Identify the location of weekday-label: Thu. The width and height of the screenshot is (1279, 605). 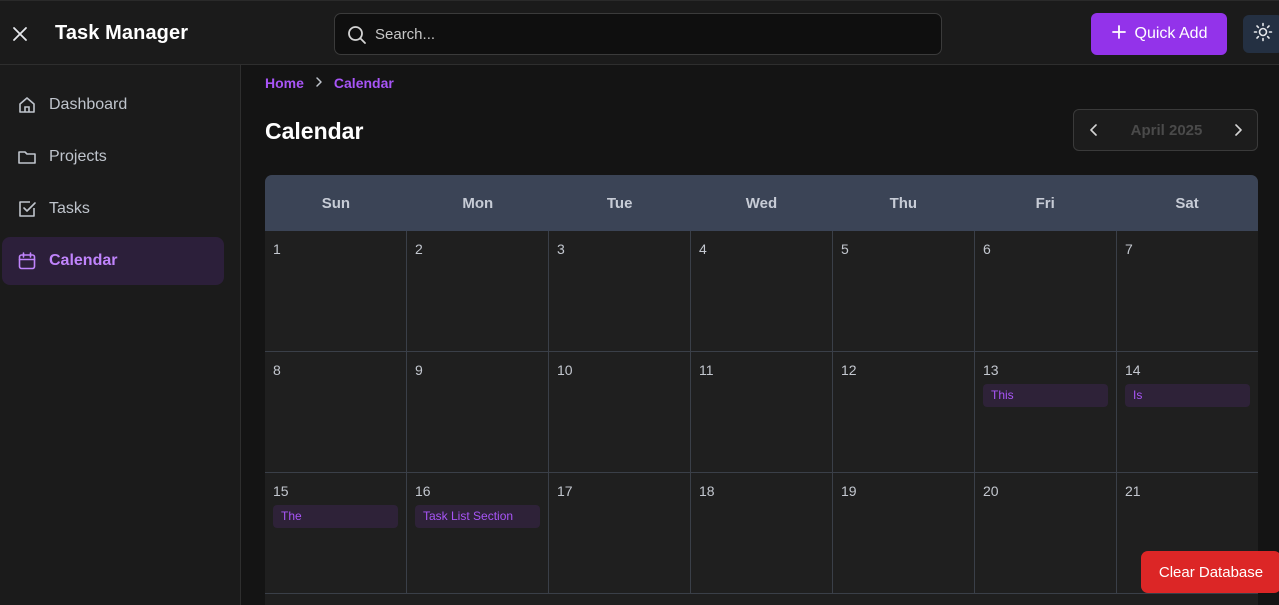
(903, 203).